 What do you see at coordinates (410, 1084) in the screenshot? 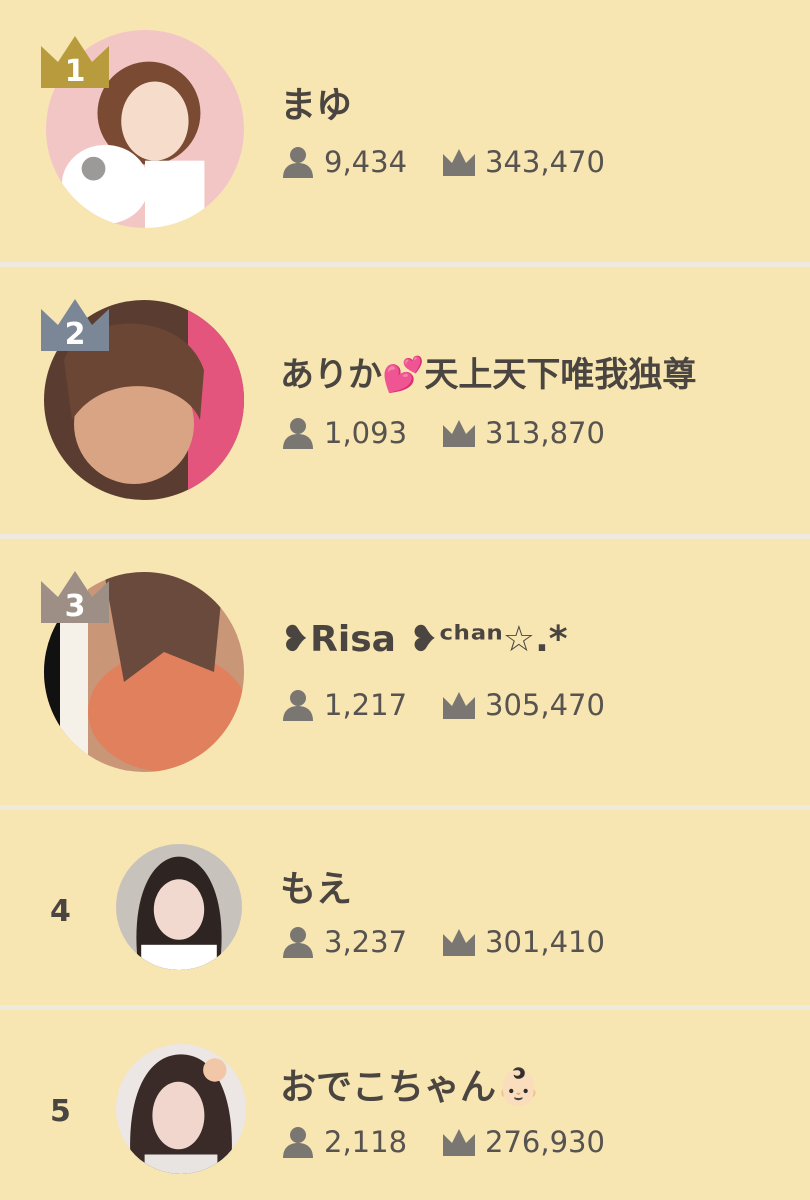
I see `user-name: おでこちゃん👶🏻` at bounding box center [410, 1084].